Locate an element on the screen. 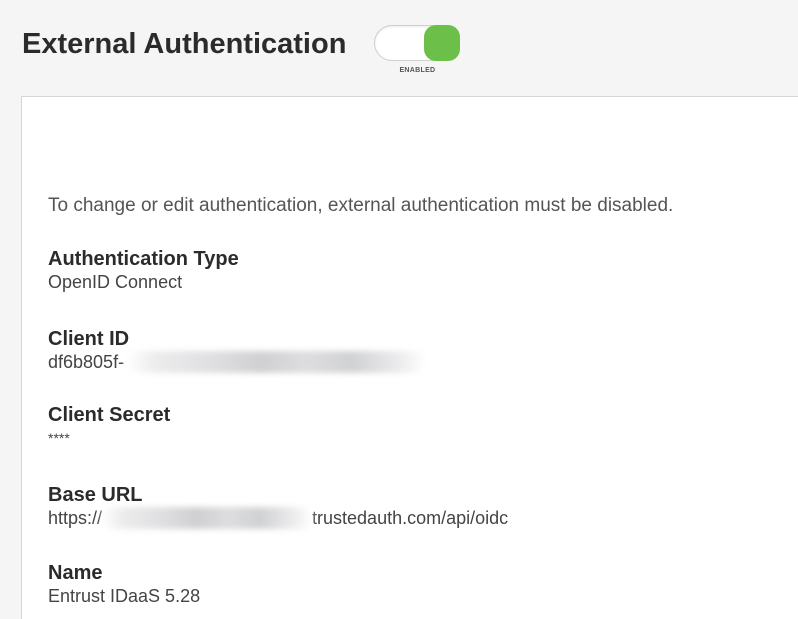 The height and width of the screenshot is (619, 798). external-auth-toggle is located at coordinates (417, 43).